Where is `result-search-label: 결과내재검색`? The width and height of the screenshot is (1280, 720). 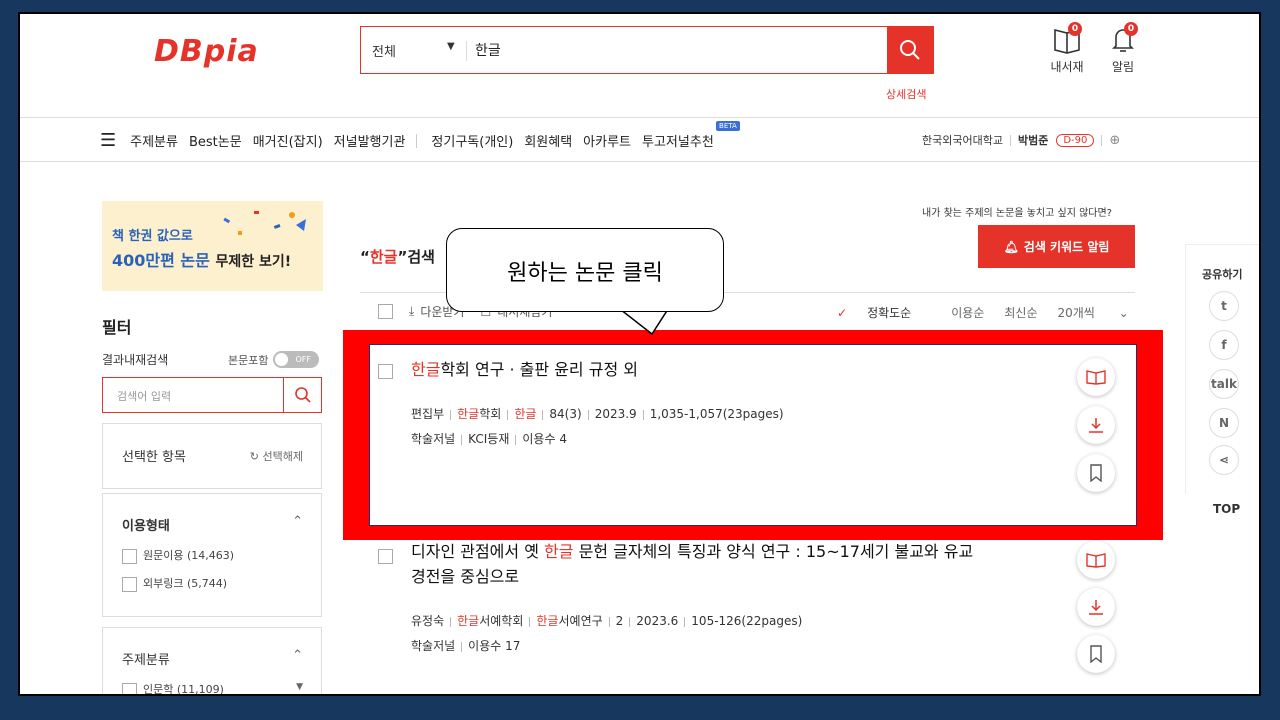 result-search-label: 결과내재검색 is located at coordinates (135, 360).